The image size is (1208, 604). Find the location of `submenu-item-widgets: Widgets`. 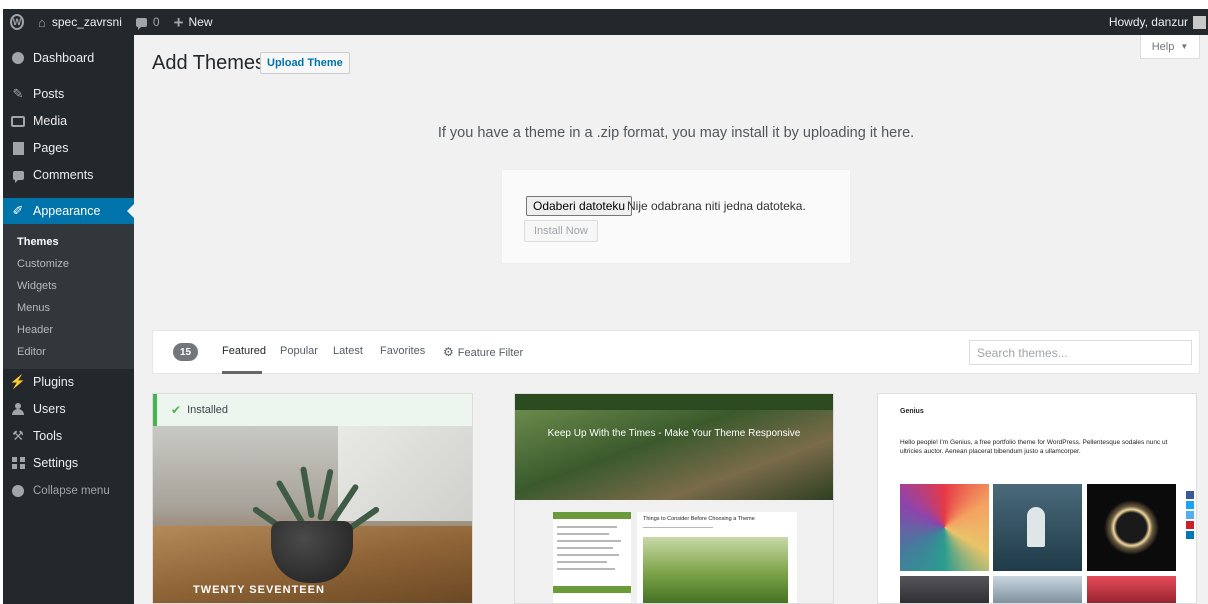

submenu-item-widgets: Widgets is located at coordinates (37, 286).